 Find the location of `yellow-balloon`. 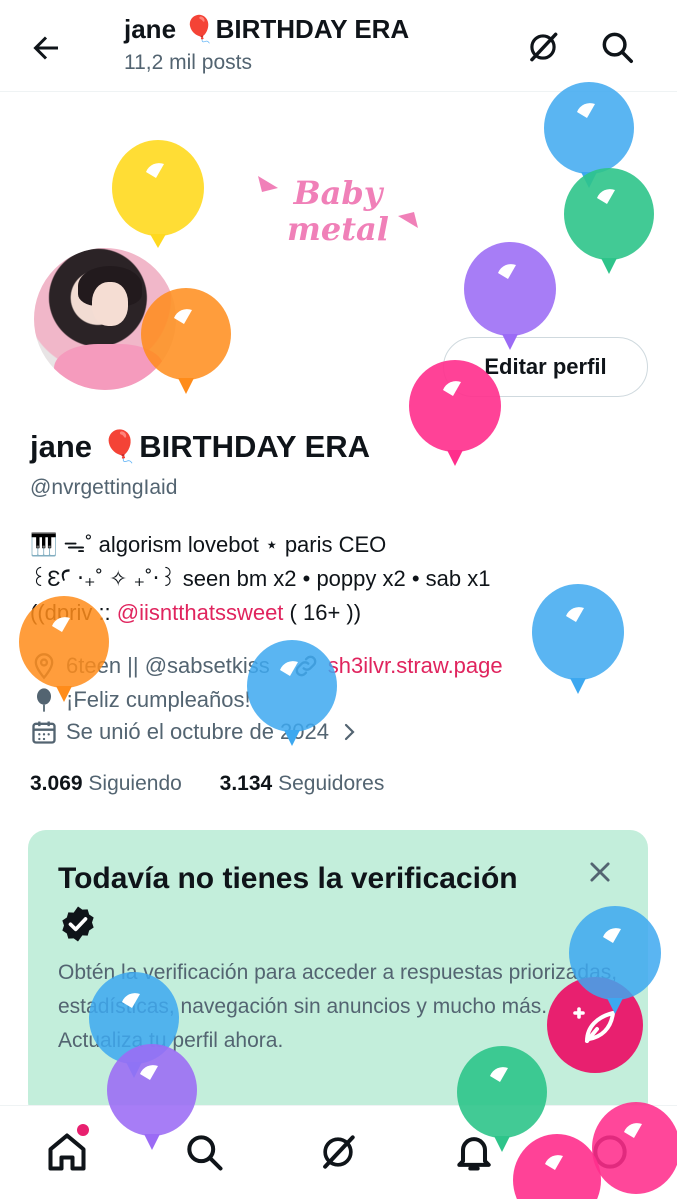

yellow-balloon is located at coordinates (158, 194).